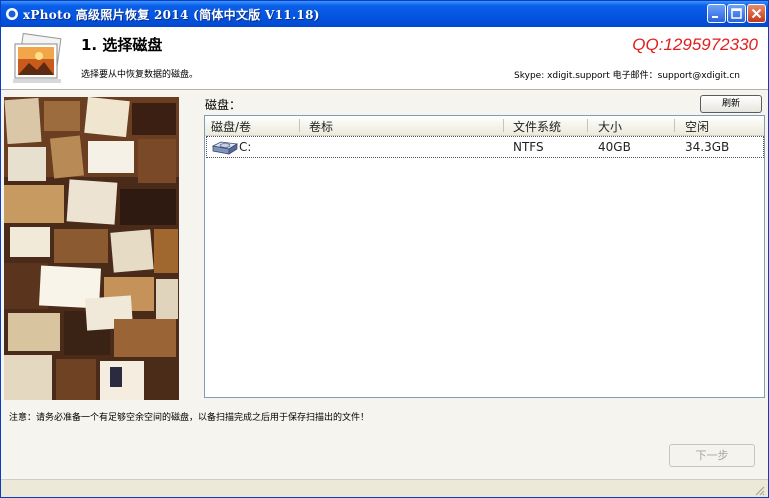  What do you see at coordinates (12, 14) in the screenshot?
I see `app-icon` at bounding box center [12, 14].